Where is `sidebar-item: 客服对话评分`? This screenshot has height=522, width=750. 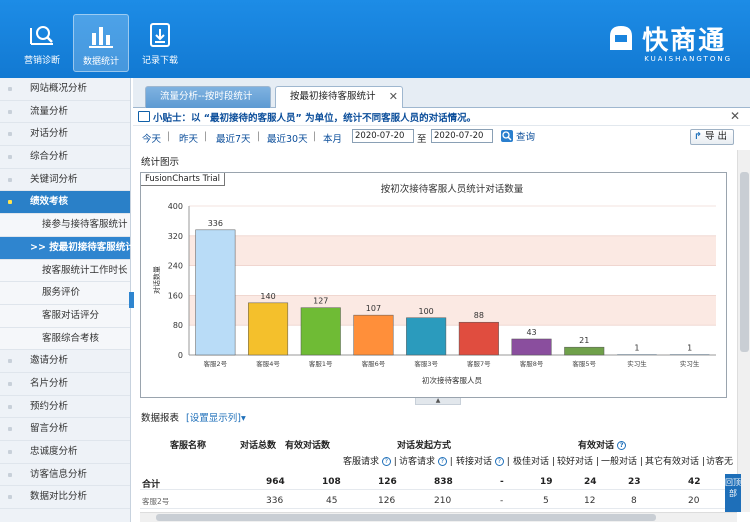 sidebar-item: 客服对话评分 is located at coordinates (65, 316).